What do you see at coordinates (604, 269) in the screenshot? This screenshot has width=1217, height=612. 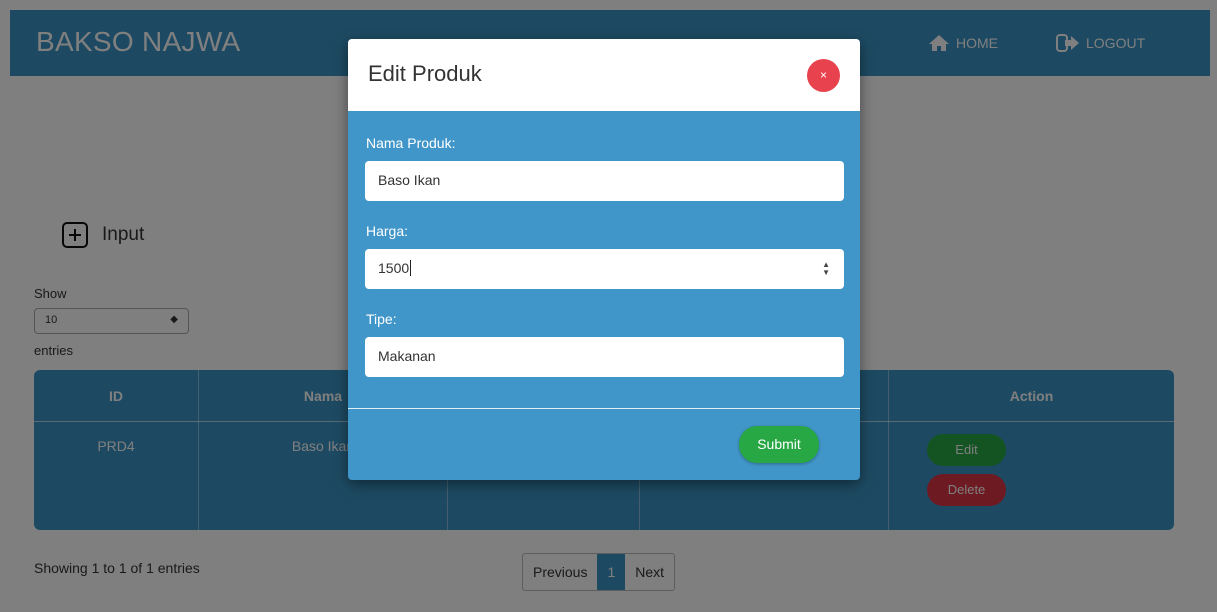 I see `harga-input: 1500 ▲ ▼` at bounding box center [604, 269].